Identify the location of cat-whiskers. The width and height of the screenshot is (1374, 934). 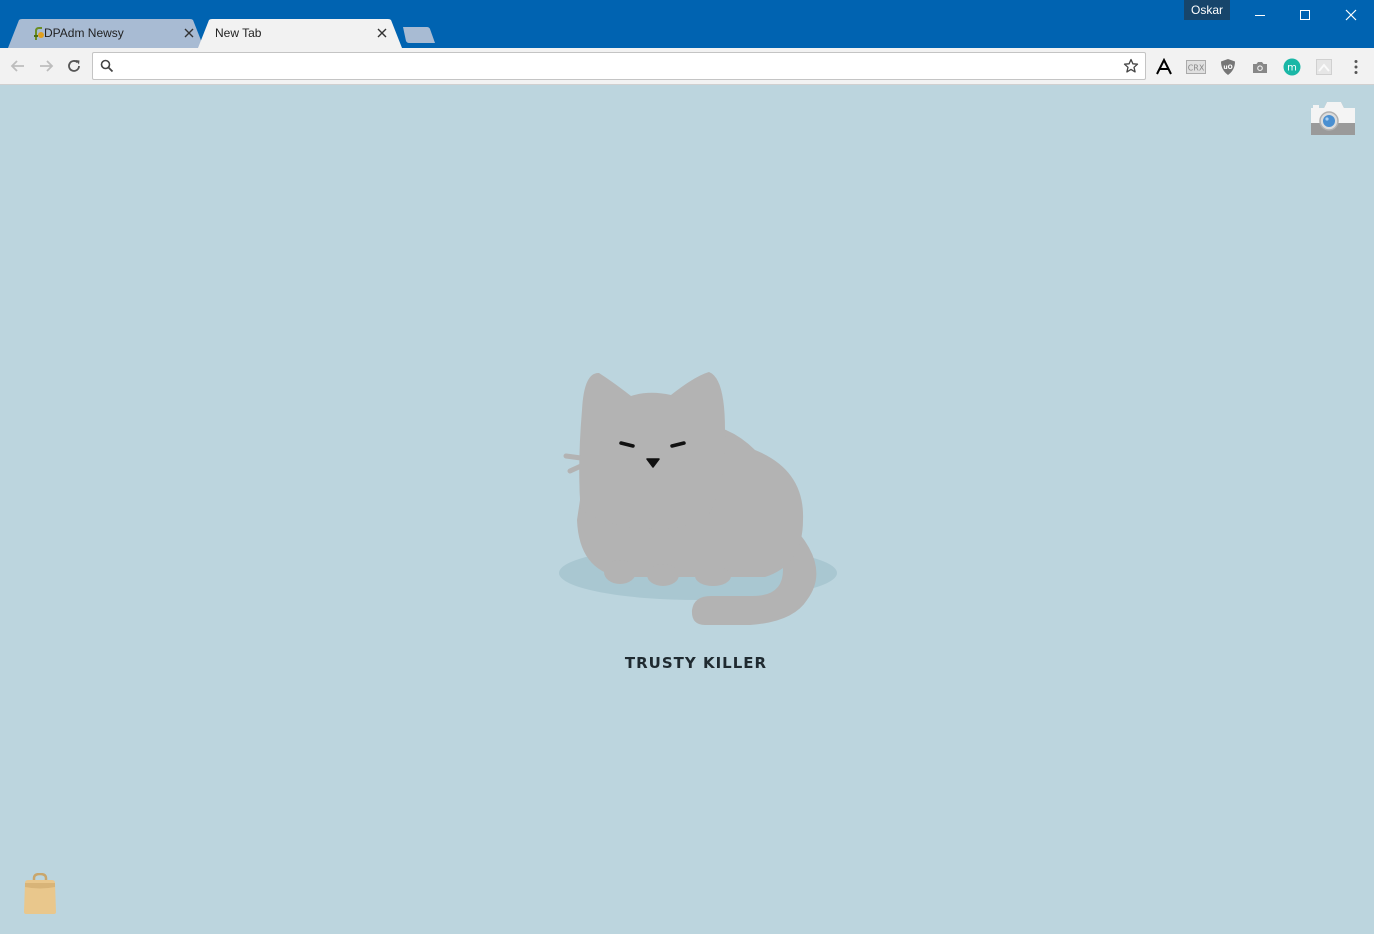
(573, 463).